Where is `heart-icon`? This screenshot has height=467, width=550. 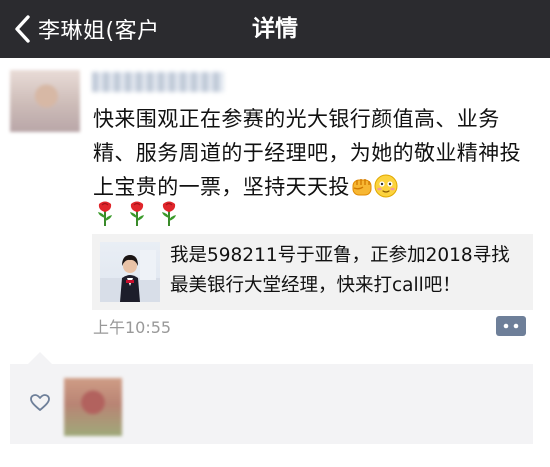 heart-icon is located at coordinates (40, 402).